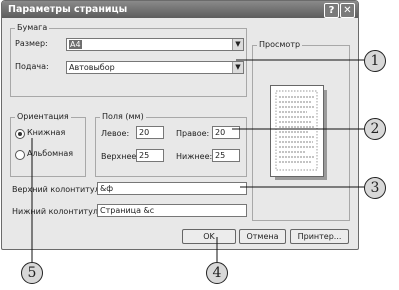 This screenshot has width=399, height=290. Describe the element at coordinates (331, 10) in the screenshot. I see `help-icon: ?` at that location.